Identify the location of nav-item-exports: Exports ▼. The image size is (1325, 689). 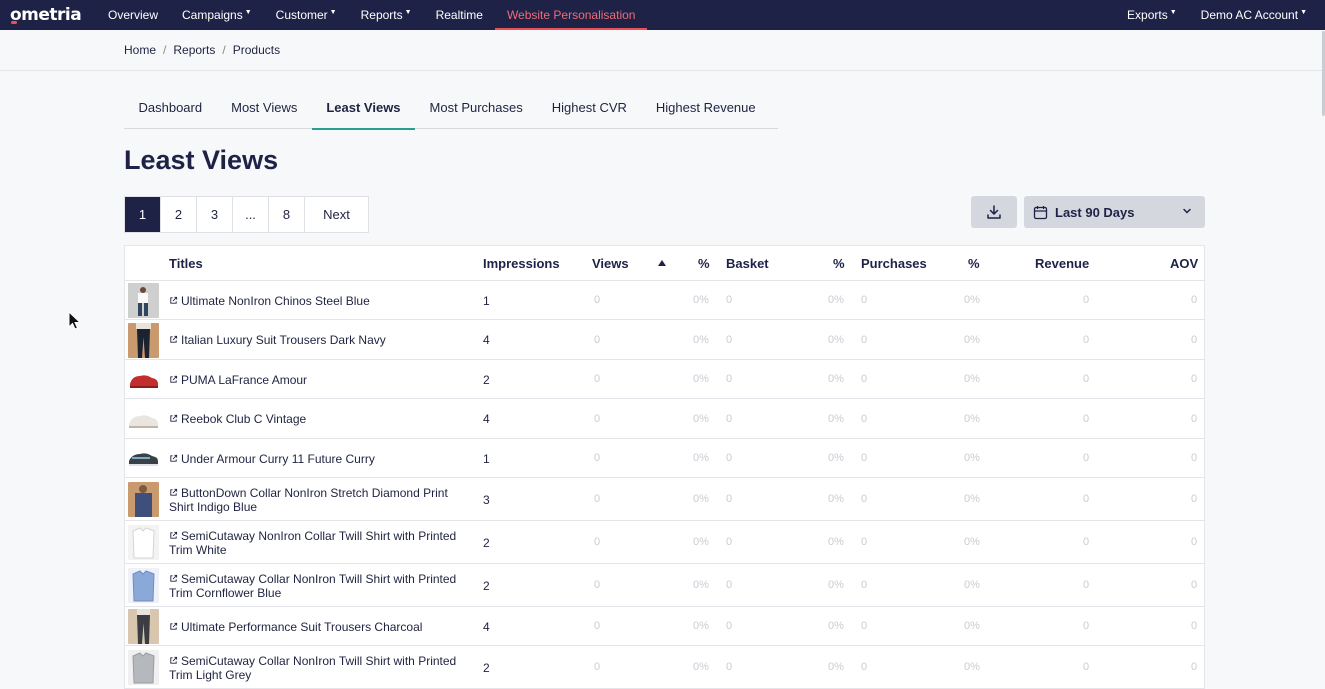
(1152, 15).